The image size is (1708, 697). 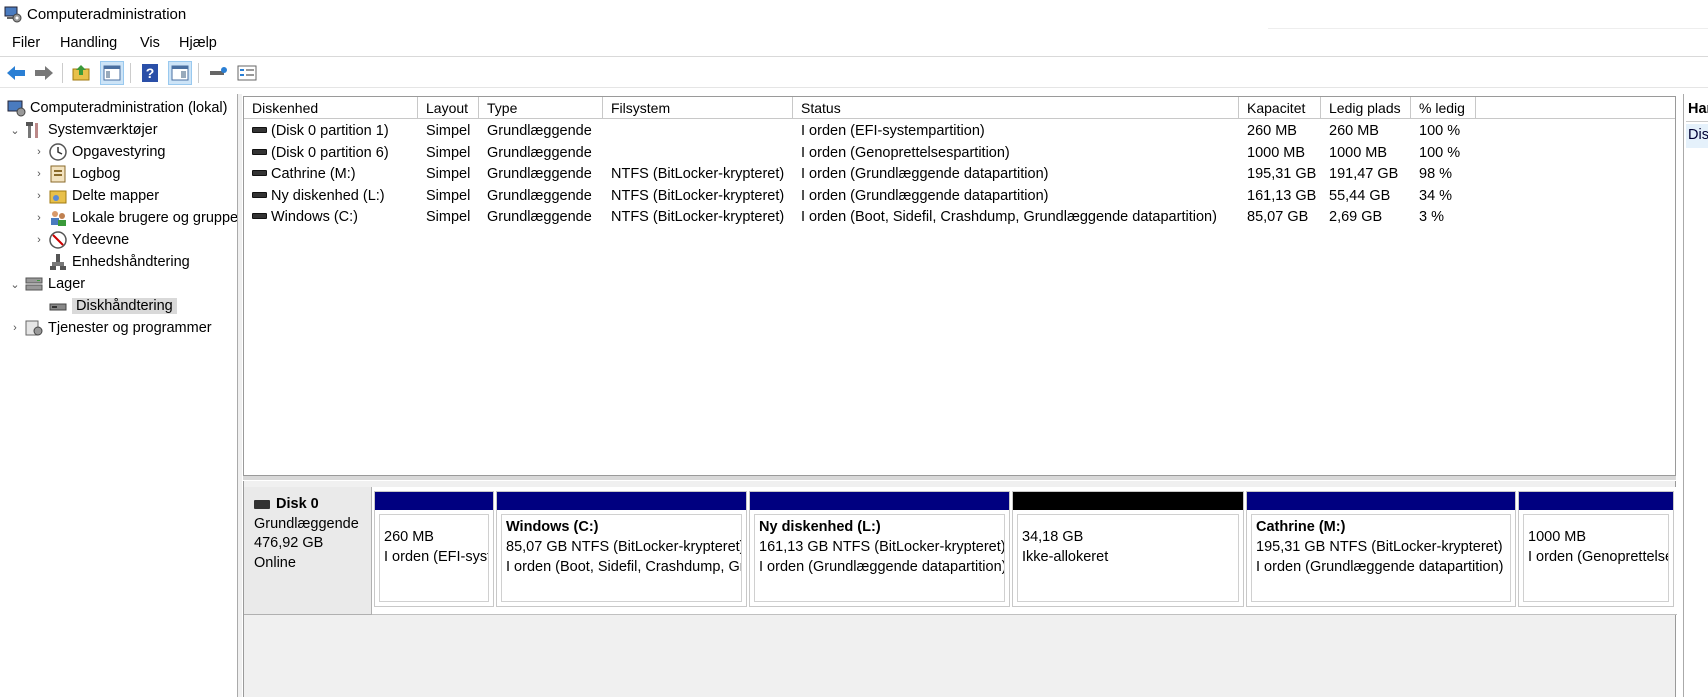 I want to click on horizontal-splitter, so click(x=959, y=478).